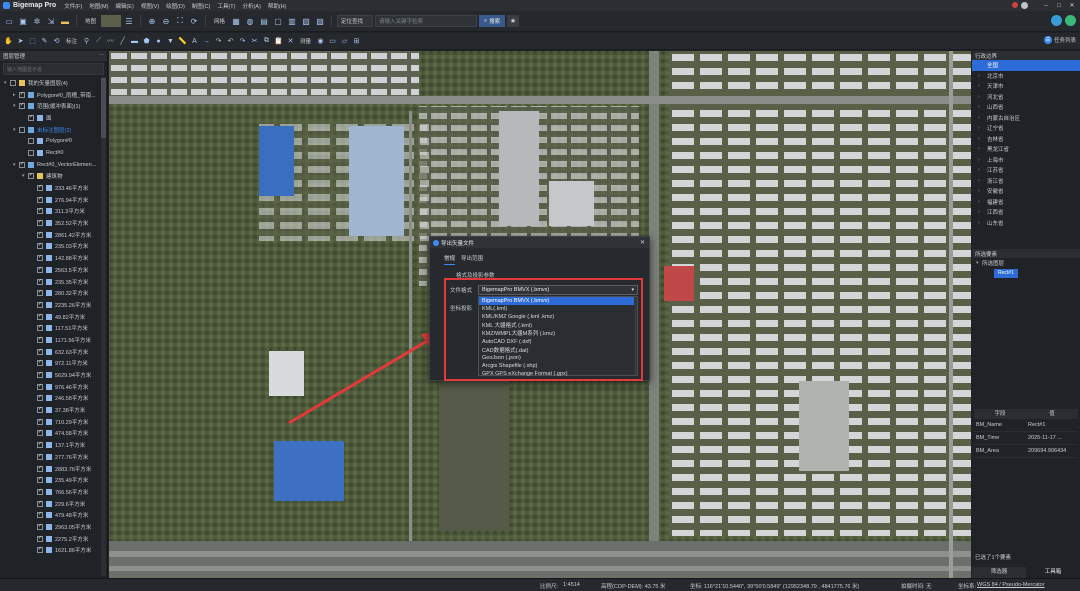  Describe the element at coordinates (73, 6) in the screenshot. I see `menu-item: 文件(F)` at that location.